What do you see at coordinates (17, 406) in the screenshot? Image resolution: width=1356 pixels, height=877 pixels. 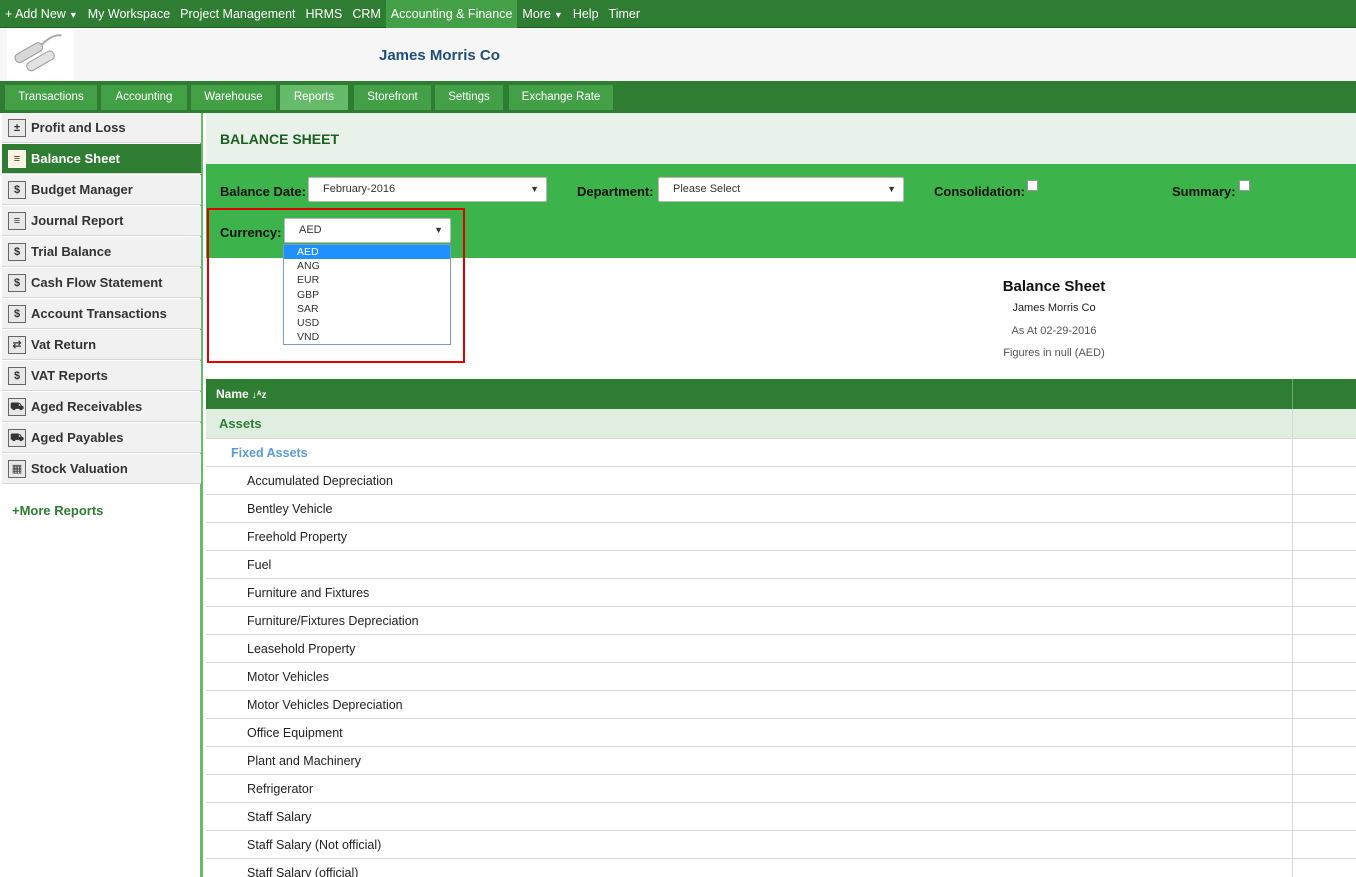 I see `receivables-icon: ⛟` at bounding box center [17, 406].